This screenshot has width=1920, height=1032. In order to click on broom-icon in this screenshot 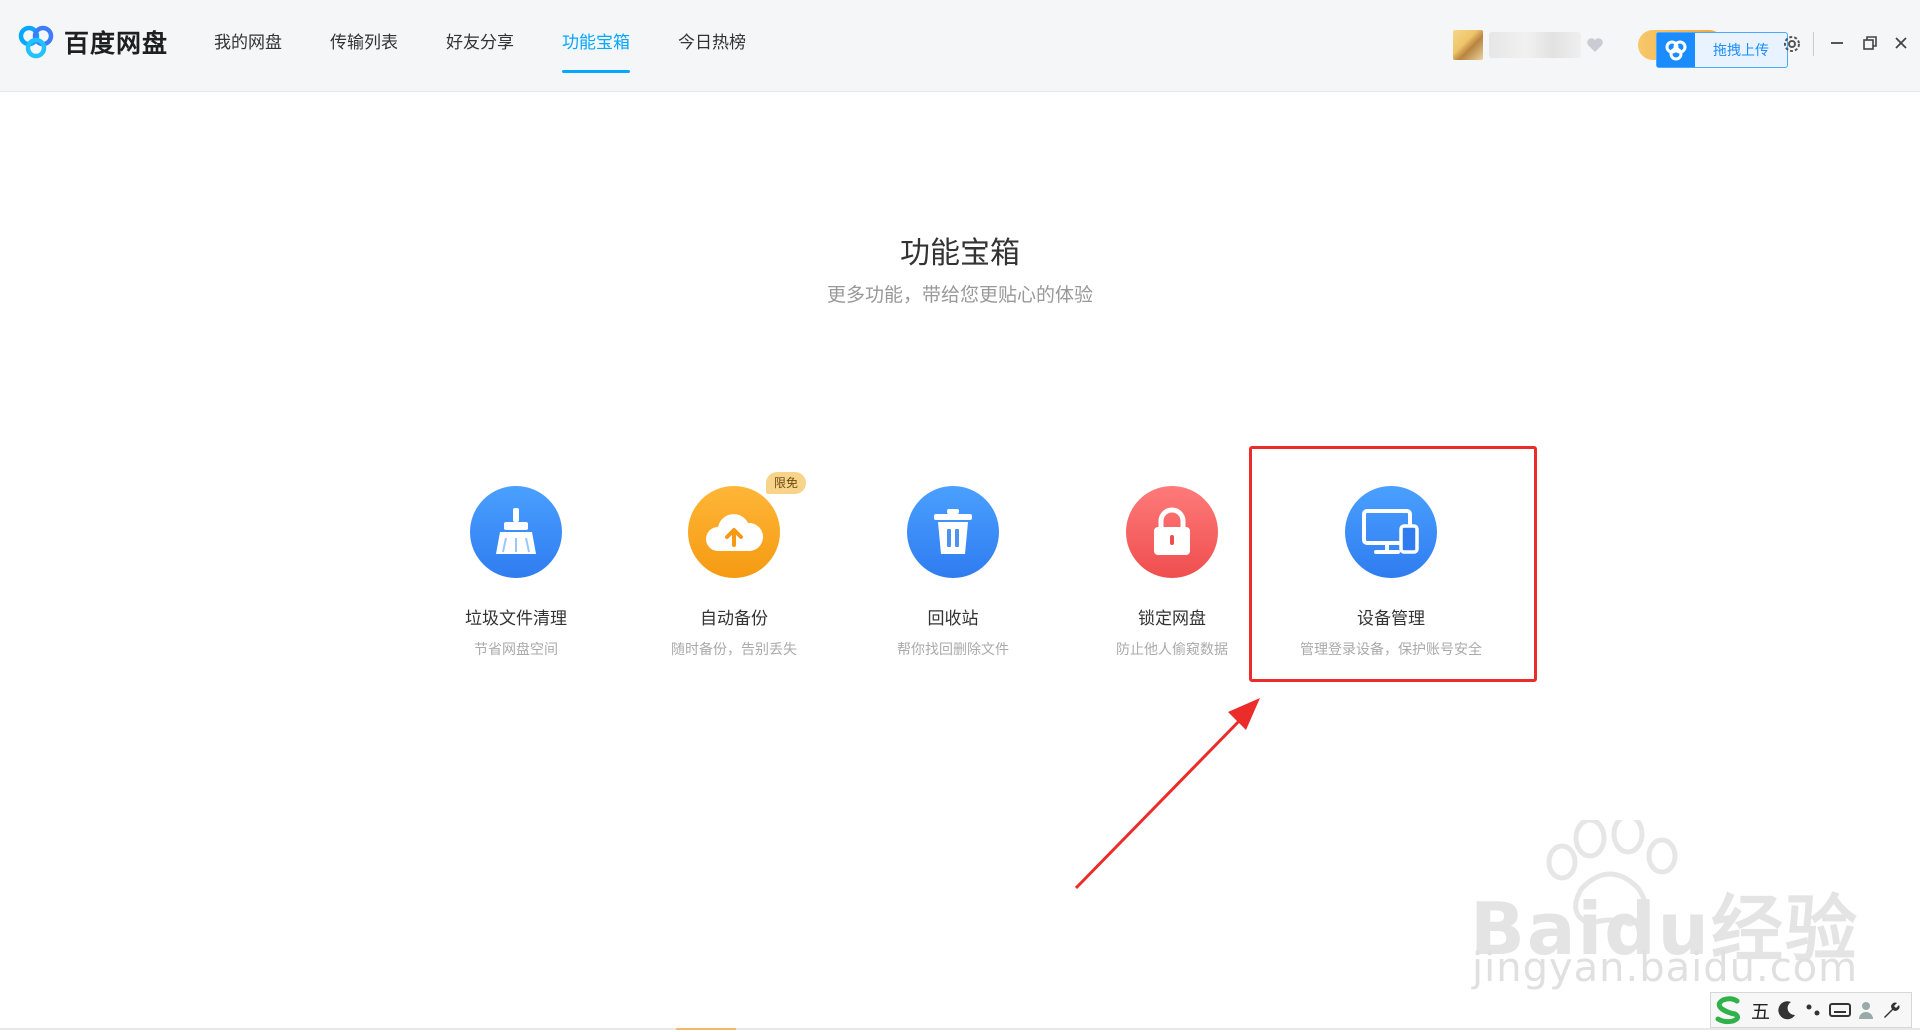, I will do `click(516, 531)`.